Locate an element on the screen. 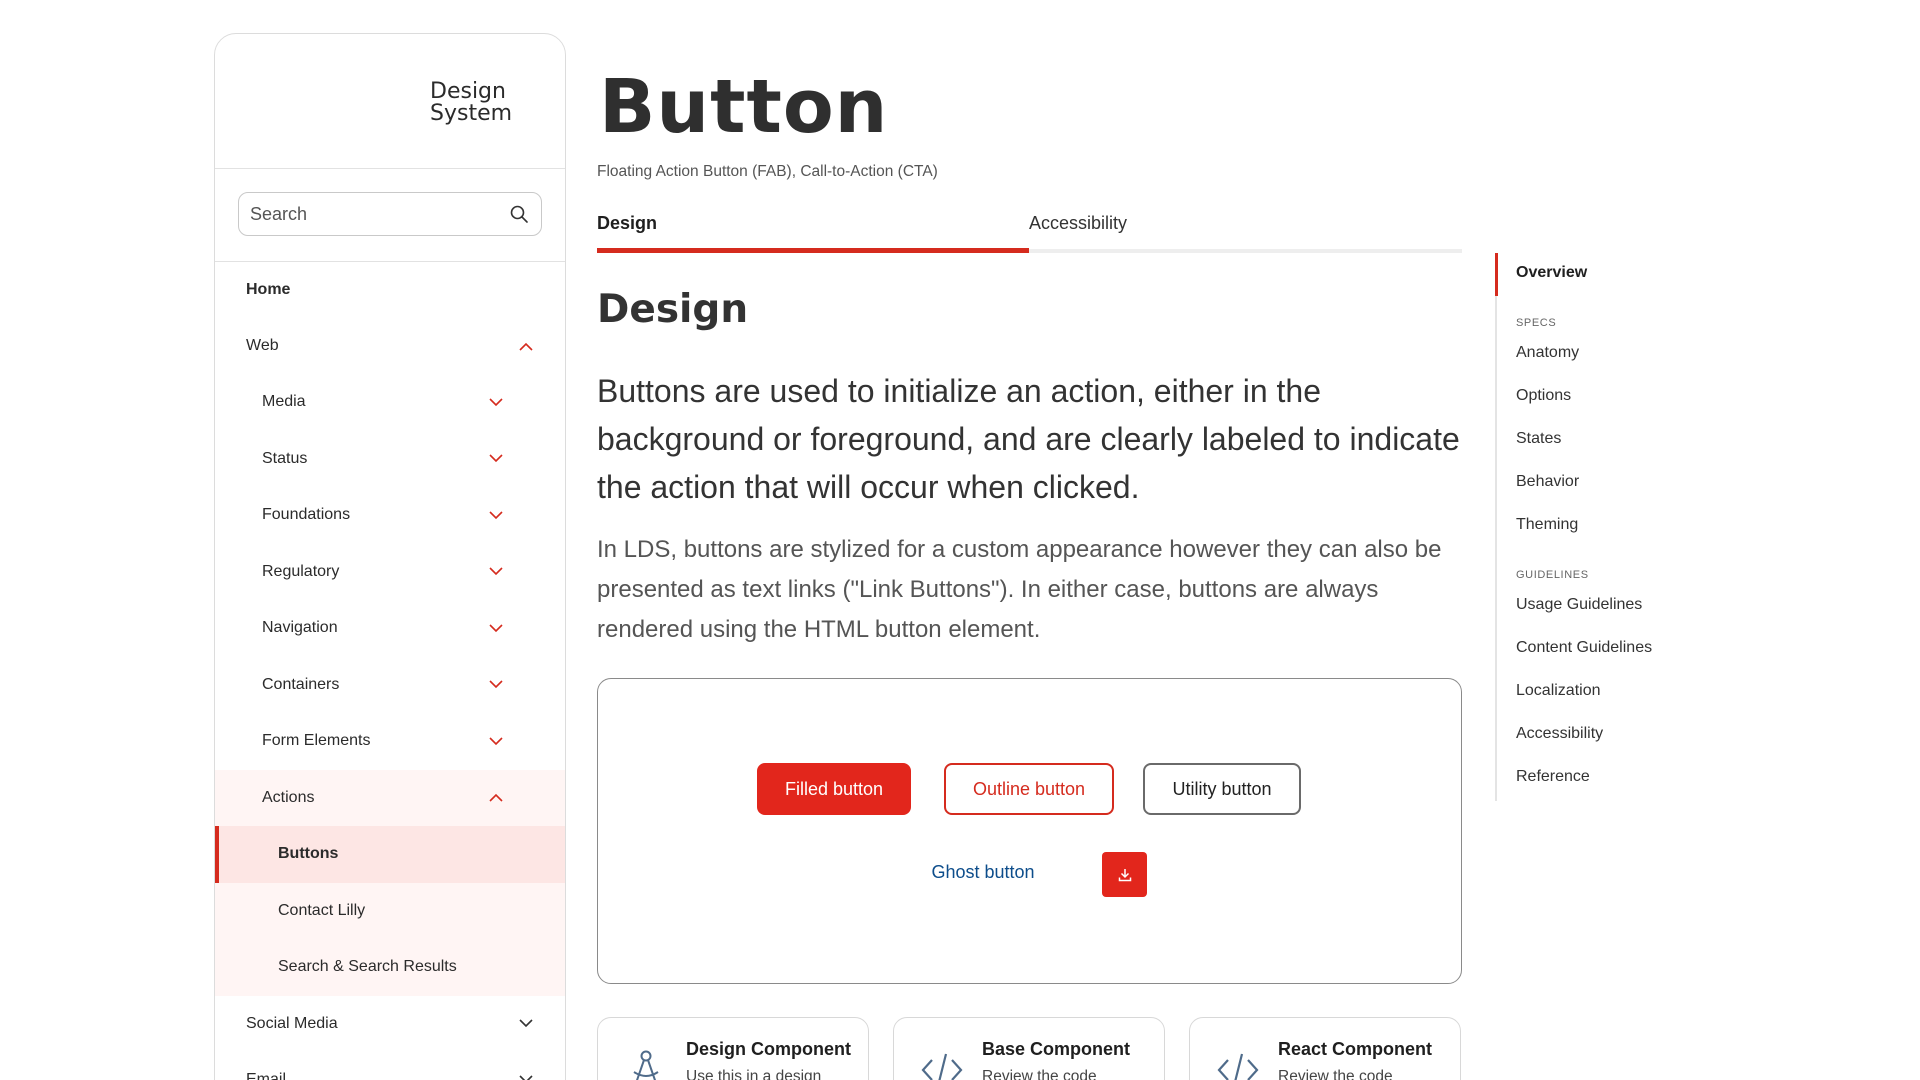 Image resolution: width=1920 pixels, height=1080 pixels. sidebar-item-label: Web is located at coordinates (262, 345).